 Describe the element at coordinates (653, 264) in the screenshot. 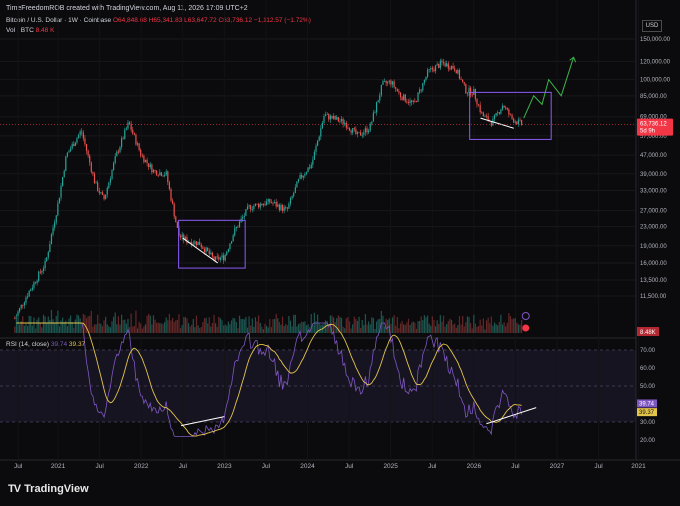

I see `price-tick-label: 16,000.00` at that location.